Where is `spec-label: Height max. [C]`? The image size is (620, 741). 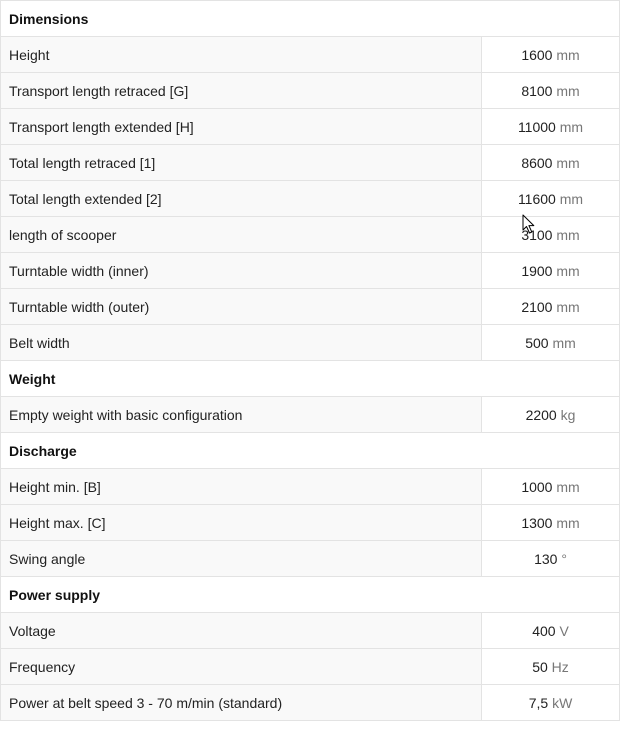
spec-label: Height max. [C] is located at coordinates (241, 522).